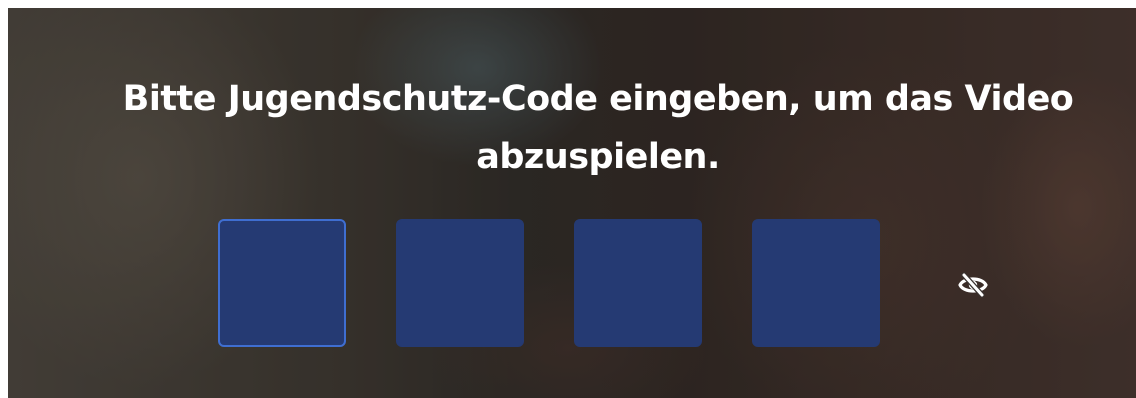 The height and width of the screenshot is (398, 1136). What do you see at coordinates (638, 283) in the screenshot?
I see `pin-digit-3-input` at bounding box center [638, 283].